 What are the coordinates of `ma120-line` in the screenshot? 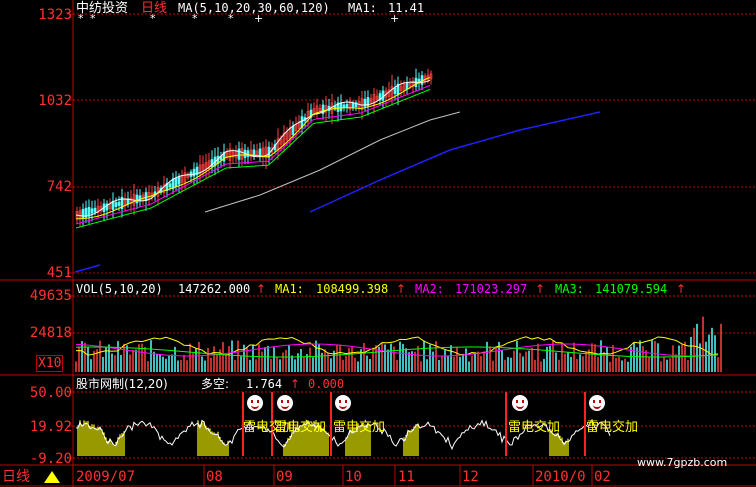 It's located at (455, 162).